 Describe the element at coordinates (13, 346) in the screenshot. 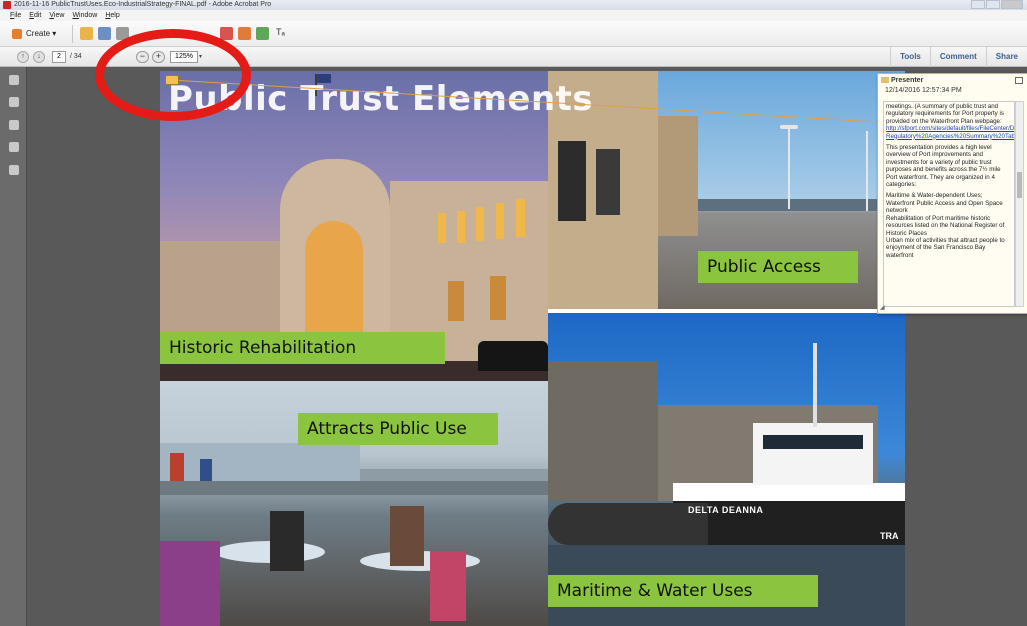

I see `navigation-pane` at that location.